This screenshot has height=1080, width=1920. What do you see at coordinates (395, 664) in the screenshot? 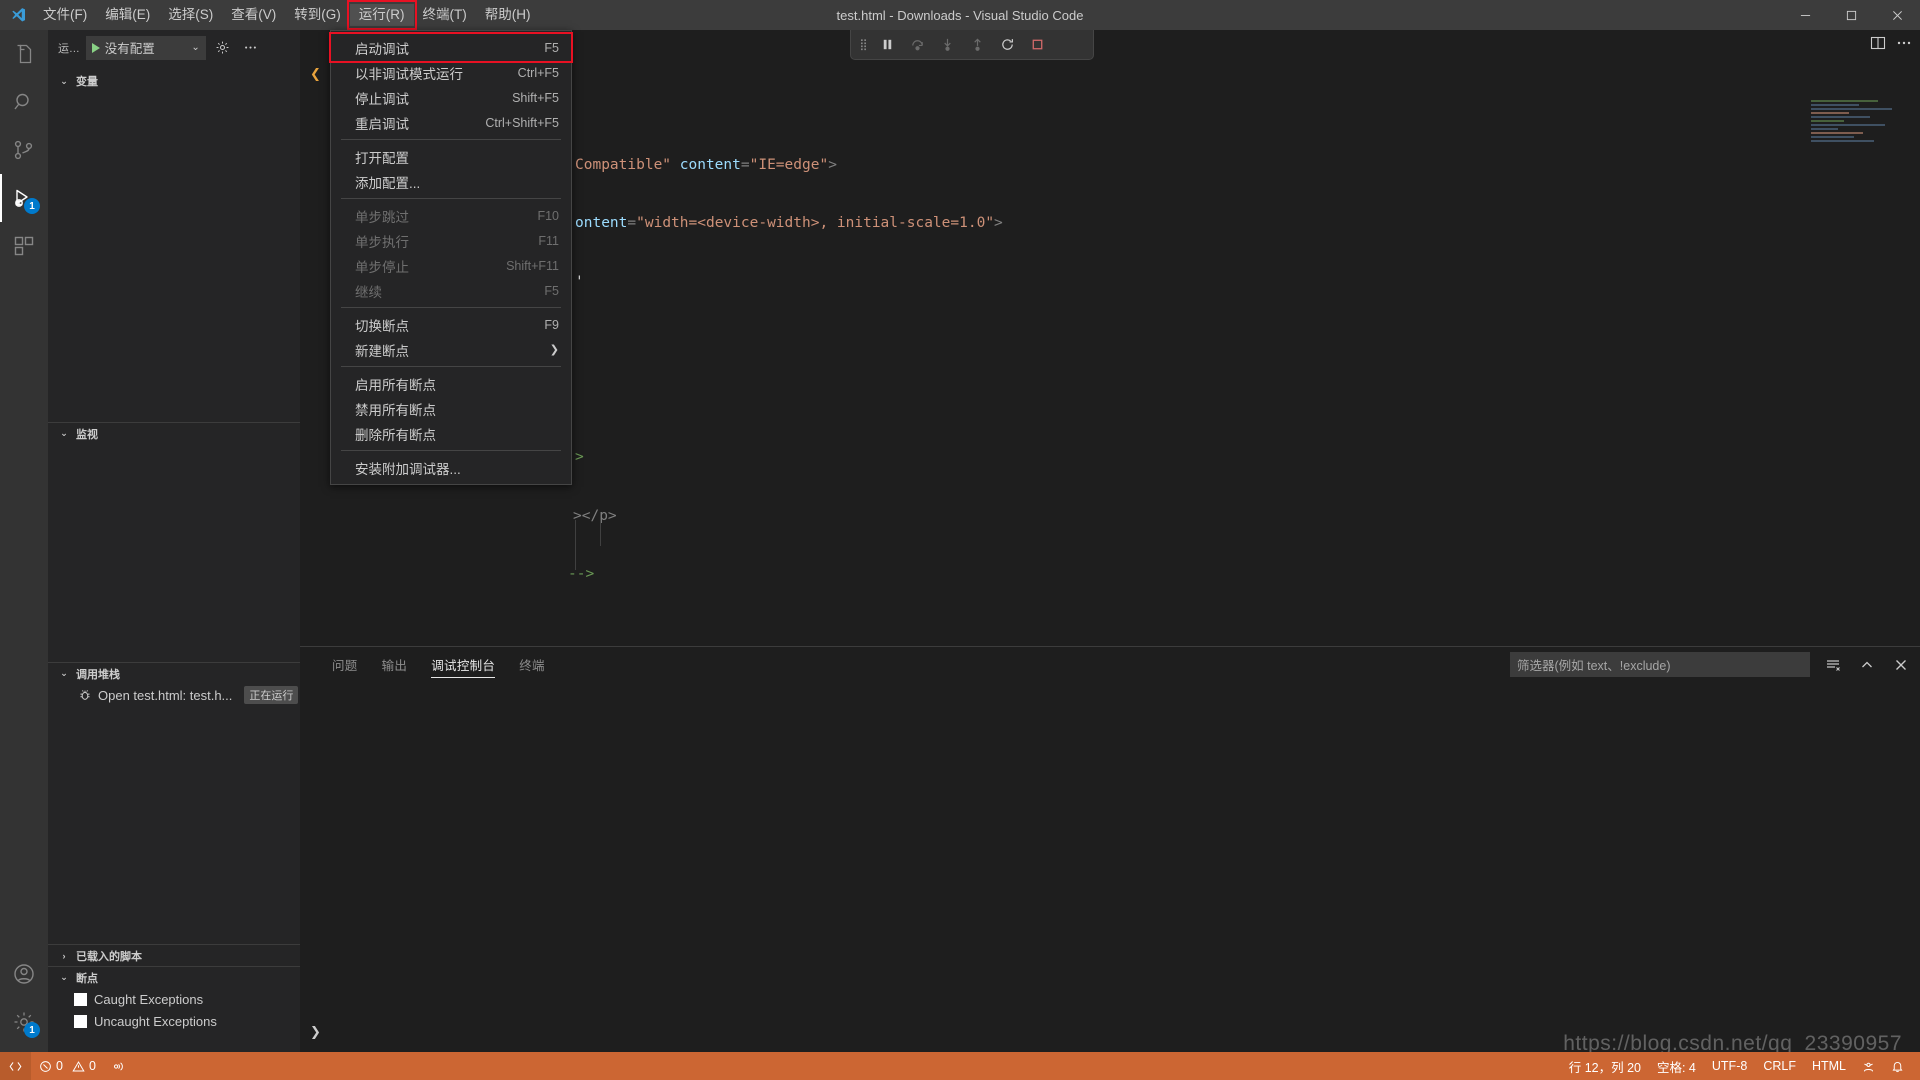
I see `tab-output: 输出` at bounding box center [395, 664].